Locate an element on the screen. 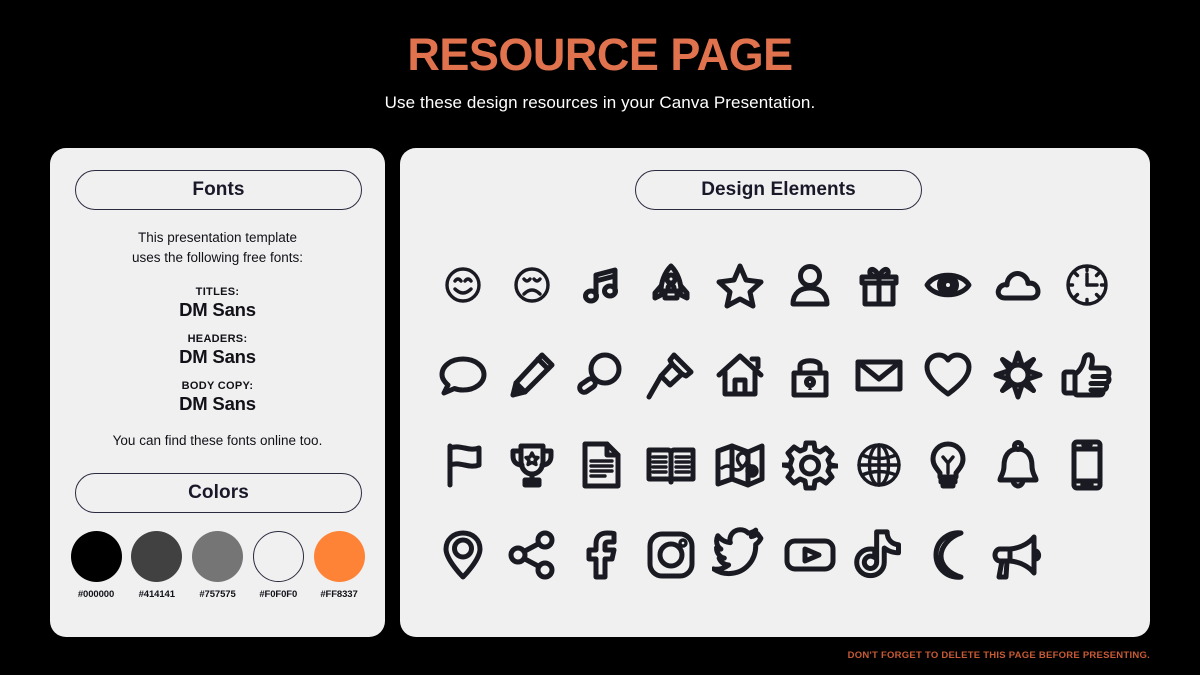  smiley-face-icon is located at coordinates (463, 285).